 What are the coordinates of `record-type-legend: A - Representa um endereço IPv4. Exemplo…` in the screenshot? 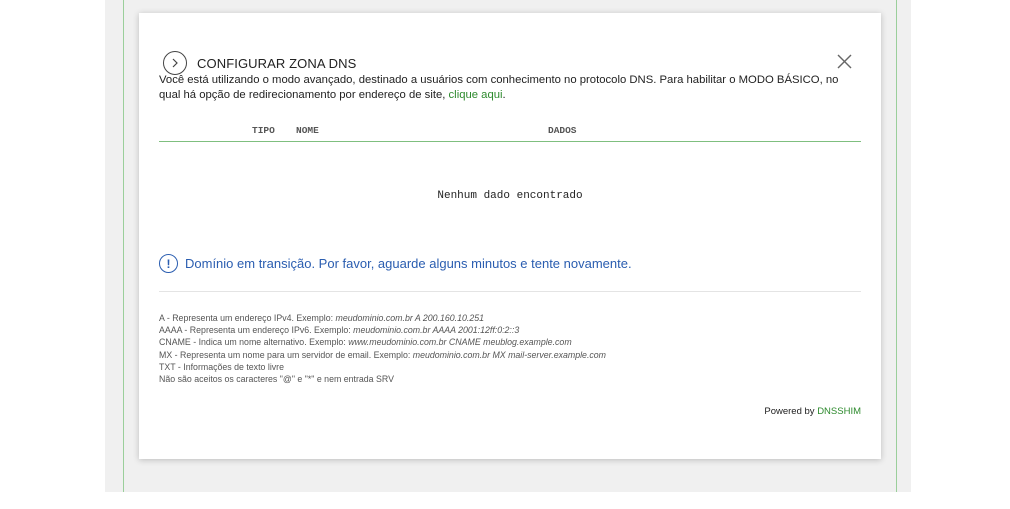 It's located at (382, 348).